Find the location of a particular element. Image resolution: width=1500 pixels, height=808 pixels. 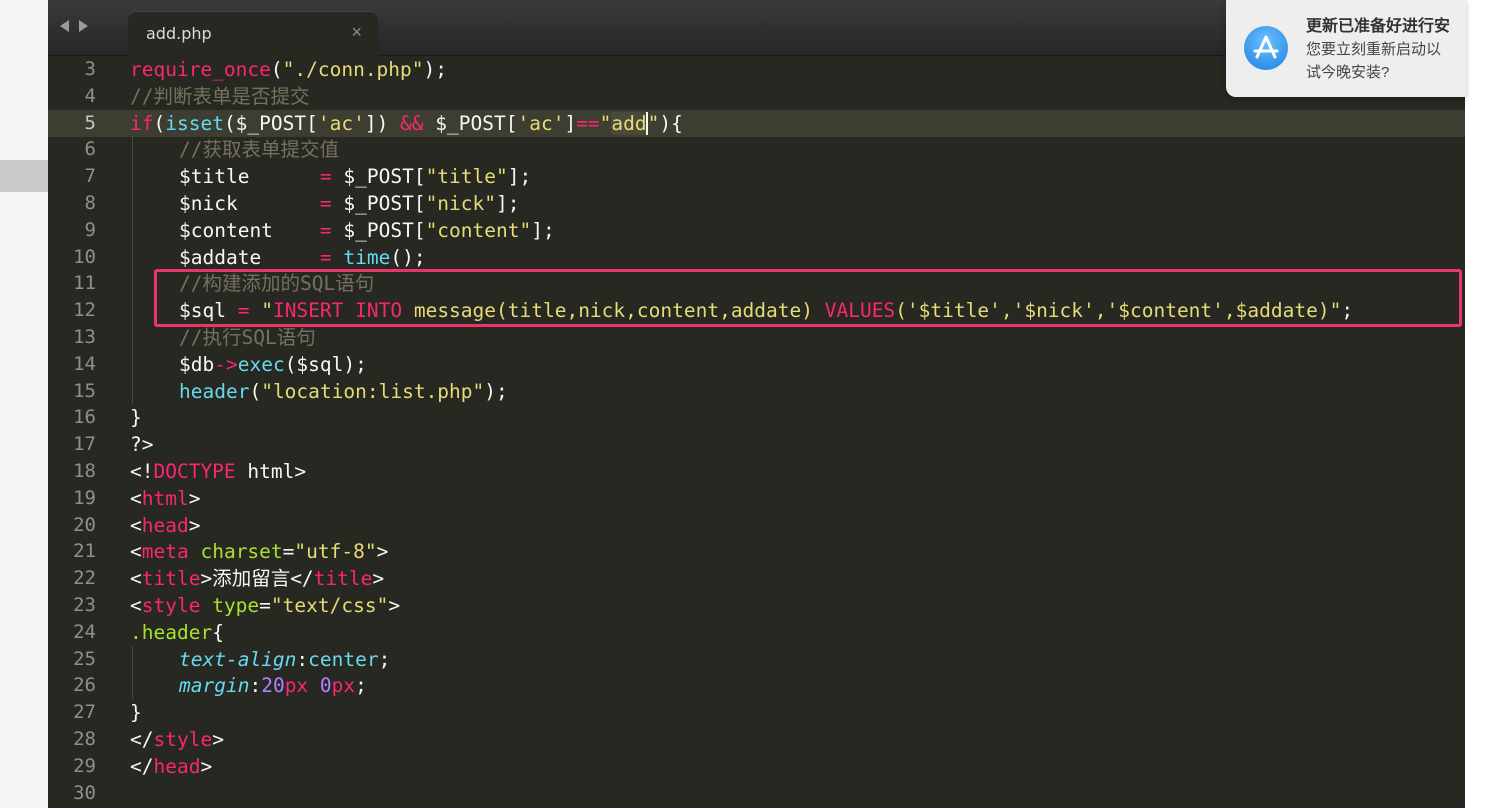

line-number: 13 is located at coordinates (84, 337).